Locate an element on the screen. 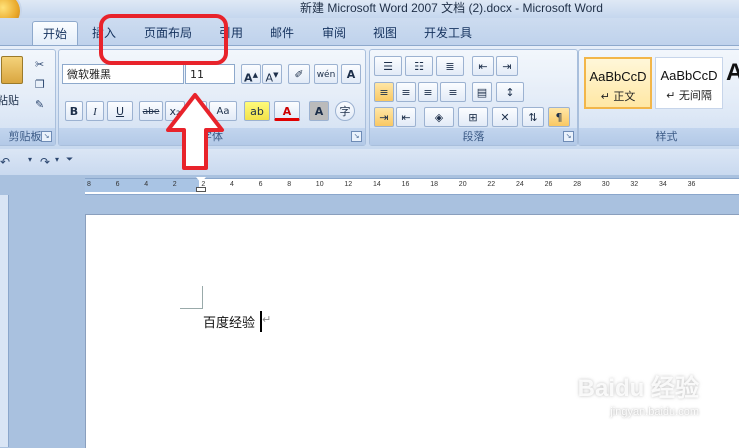  style-heading-sample: A is located at coordinates (732, 72).